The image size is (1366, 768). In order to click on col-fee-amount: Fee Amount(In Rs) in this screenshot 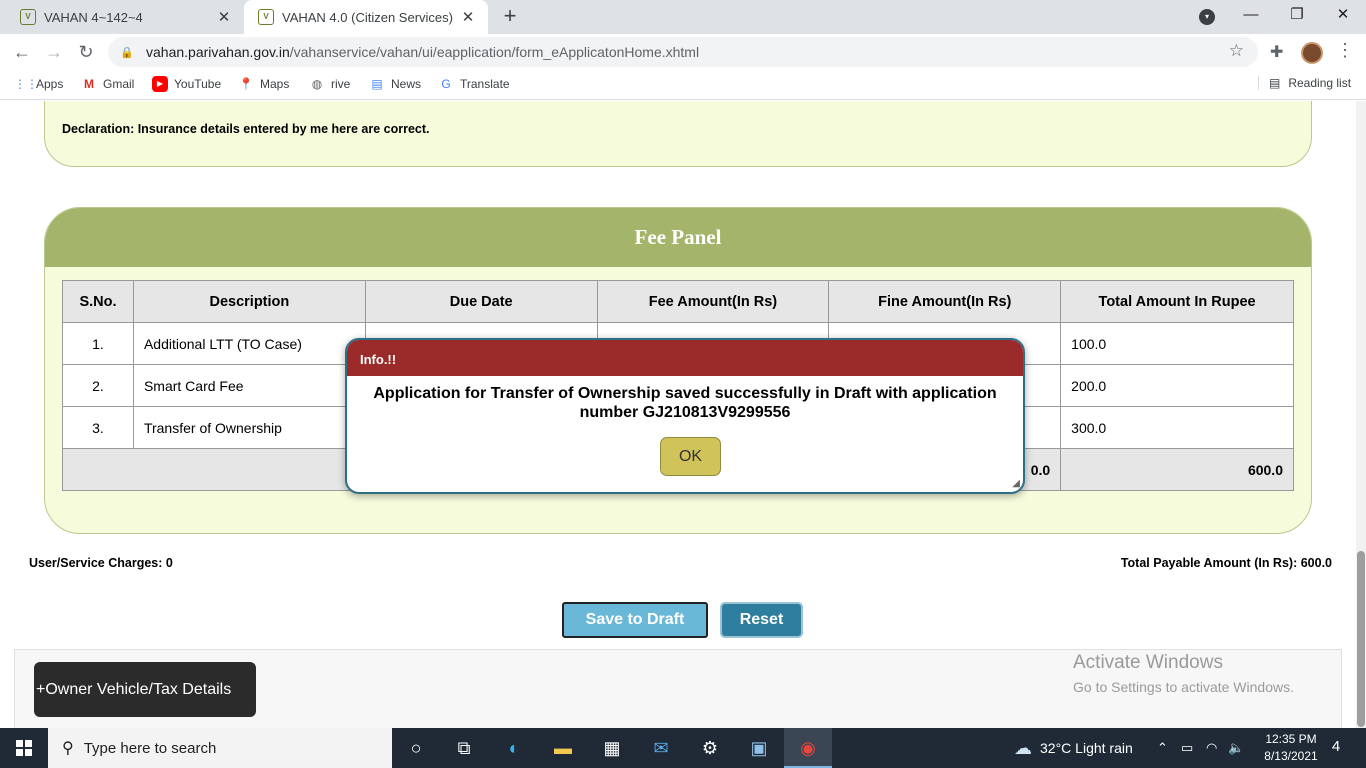, I will do `click(713, 301)`.